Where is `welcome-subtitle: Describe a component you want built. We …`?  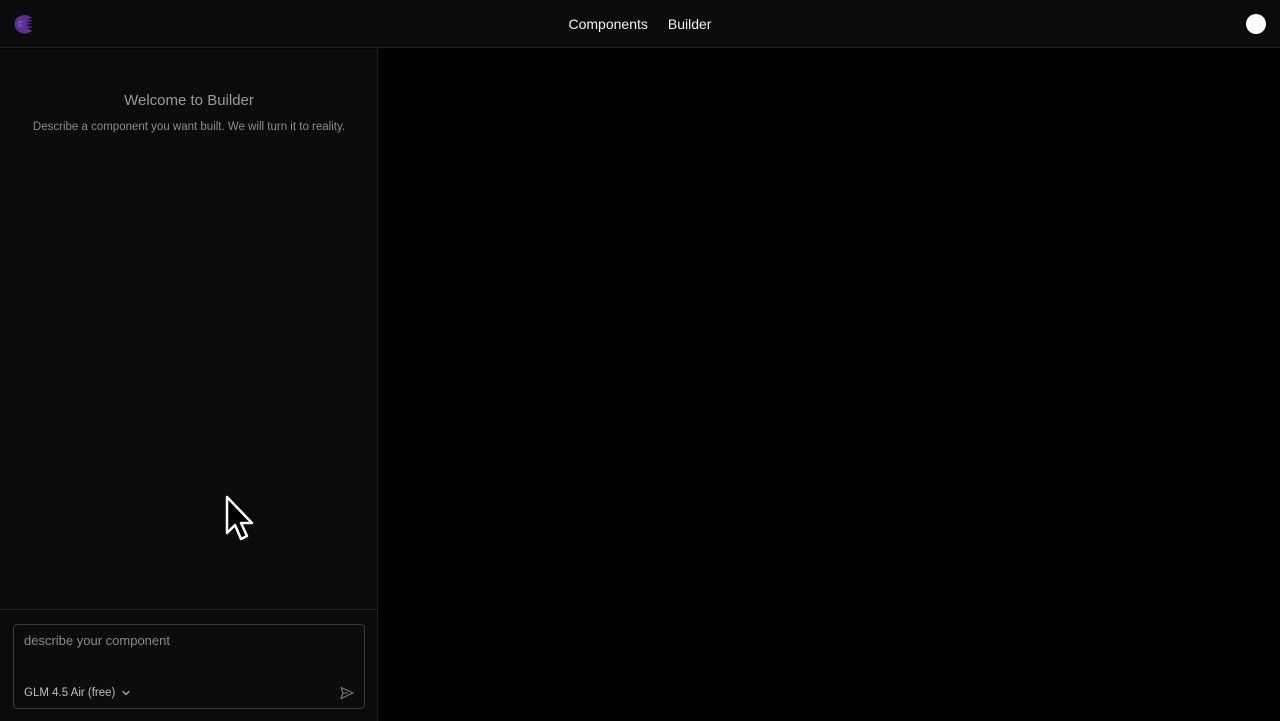
welcome-subtitle: Describe a component you want built. We … is located at coordinates (189, 127).